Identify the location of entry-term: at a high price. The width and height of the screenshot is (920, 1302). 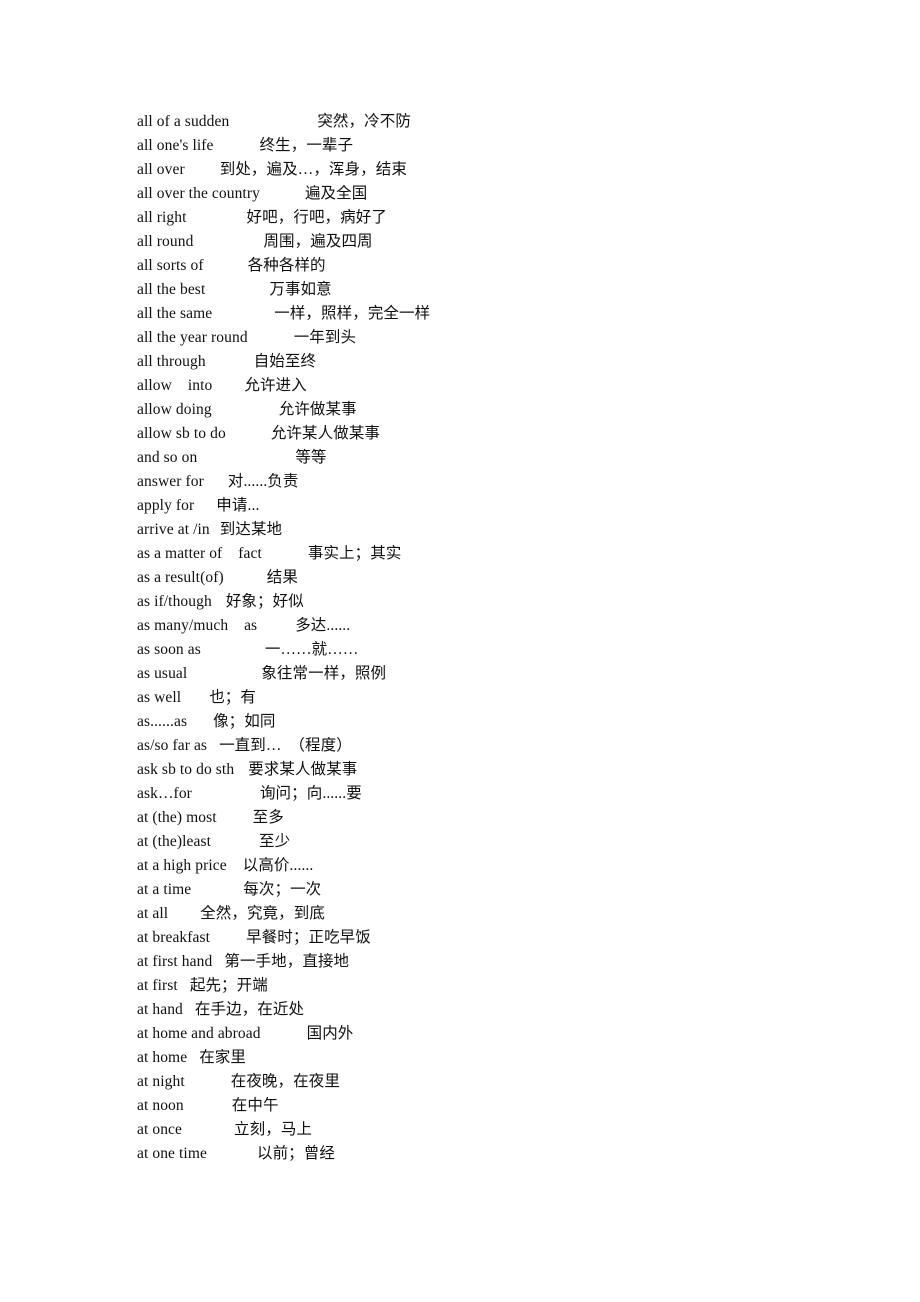
(182, 865).